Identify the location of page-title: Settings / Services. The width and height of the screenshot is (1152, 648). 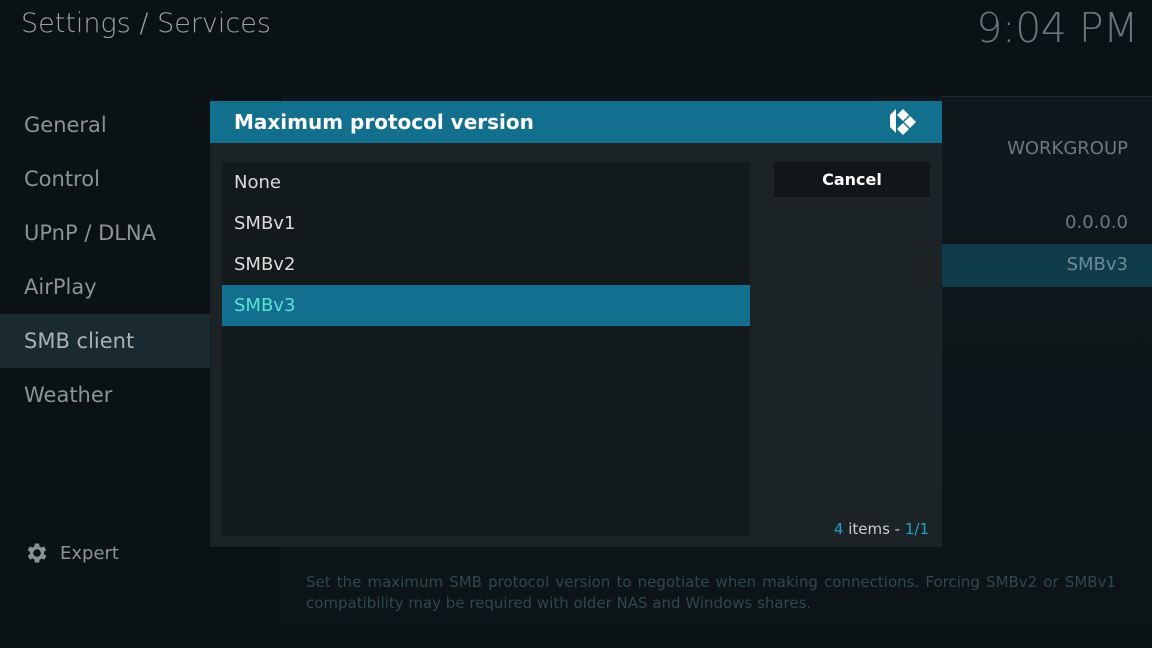
(146, 23).